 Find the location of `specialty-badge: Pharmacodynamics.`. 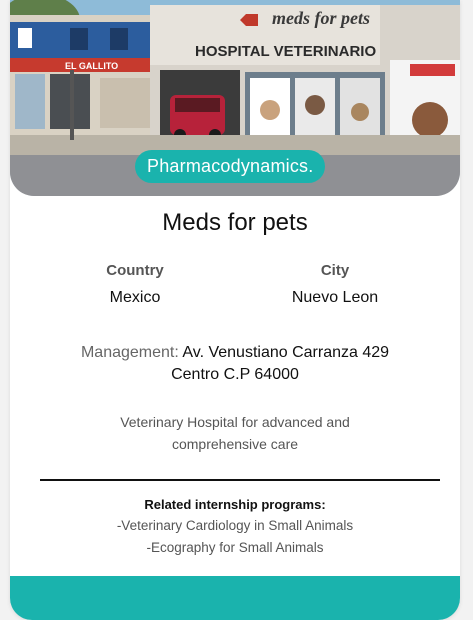

specialty-badge: Pharmacodynamics. is located at coordinates (230, 166).